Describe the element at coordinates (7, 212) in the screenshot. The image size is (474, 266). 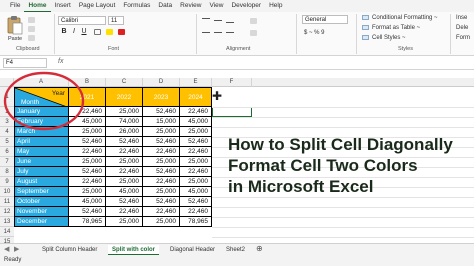
I see `row-header: 12` at that location.